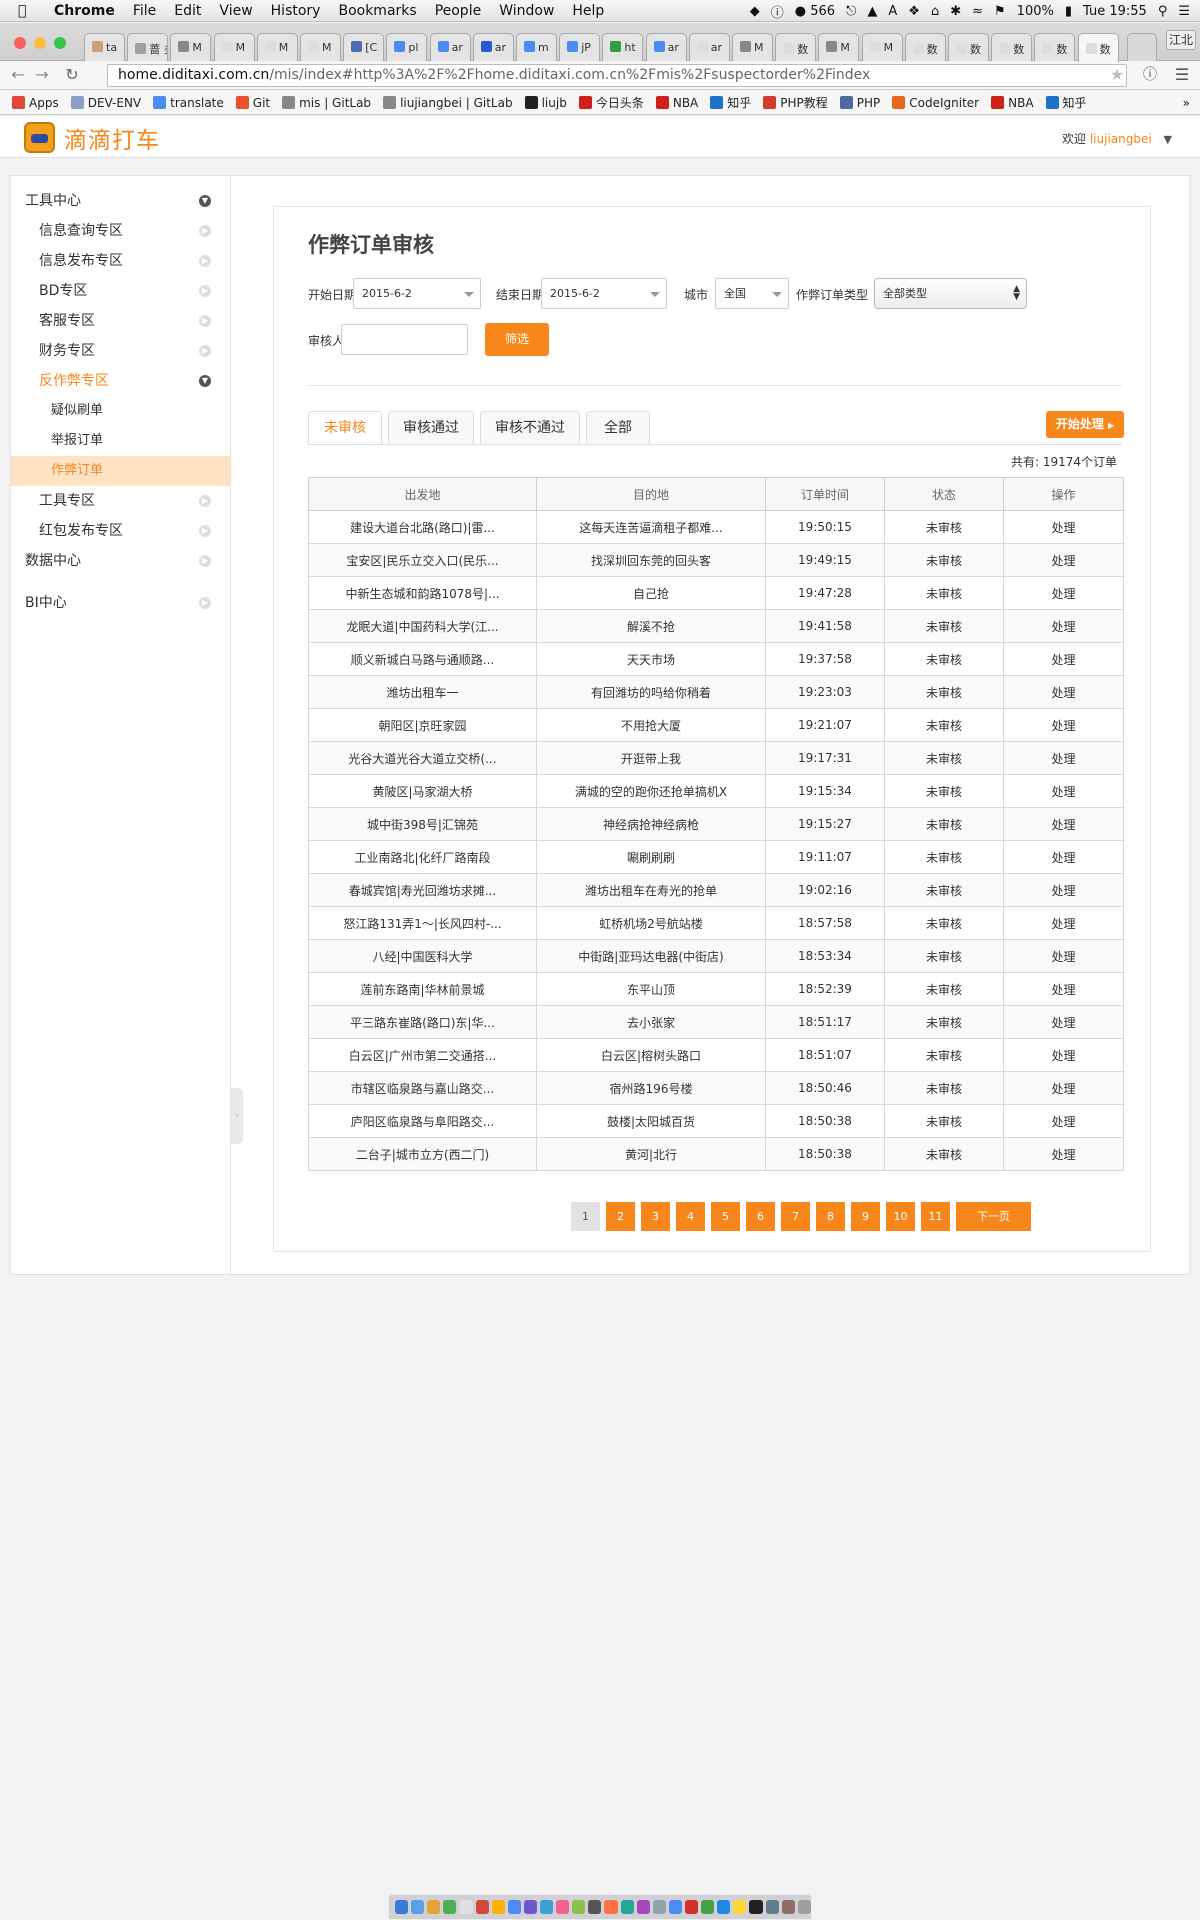 This screenshot has width=1200, height=1920. Describe the element at coordinates (623, 47) in the screenshot. I see `browser-tab: ht` at that location.